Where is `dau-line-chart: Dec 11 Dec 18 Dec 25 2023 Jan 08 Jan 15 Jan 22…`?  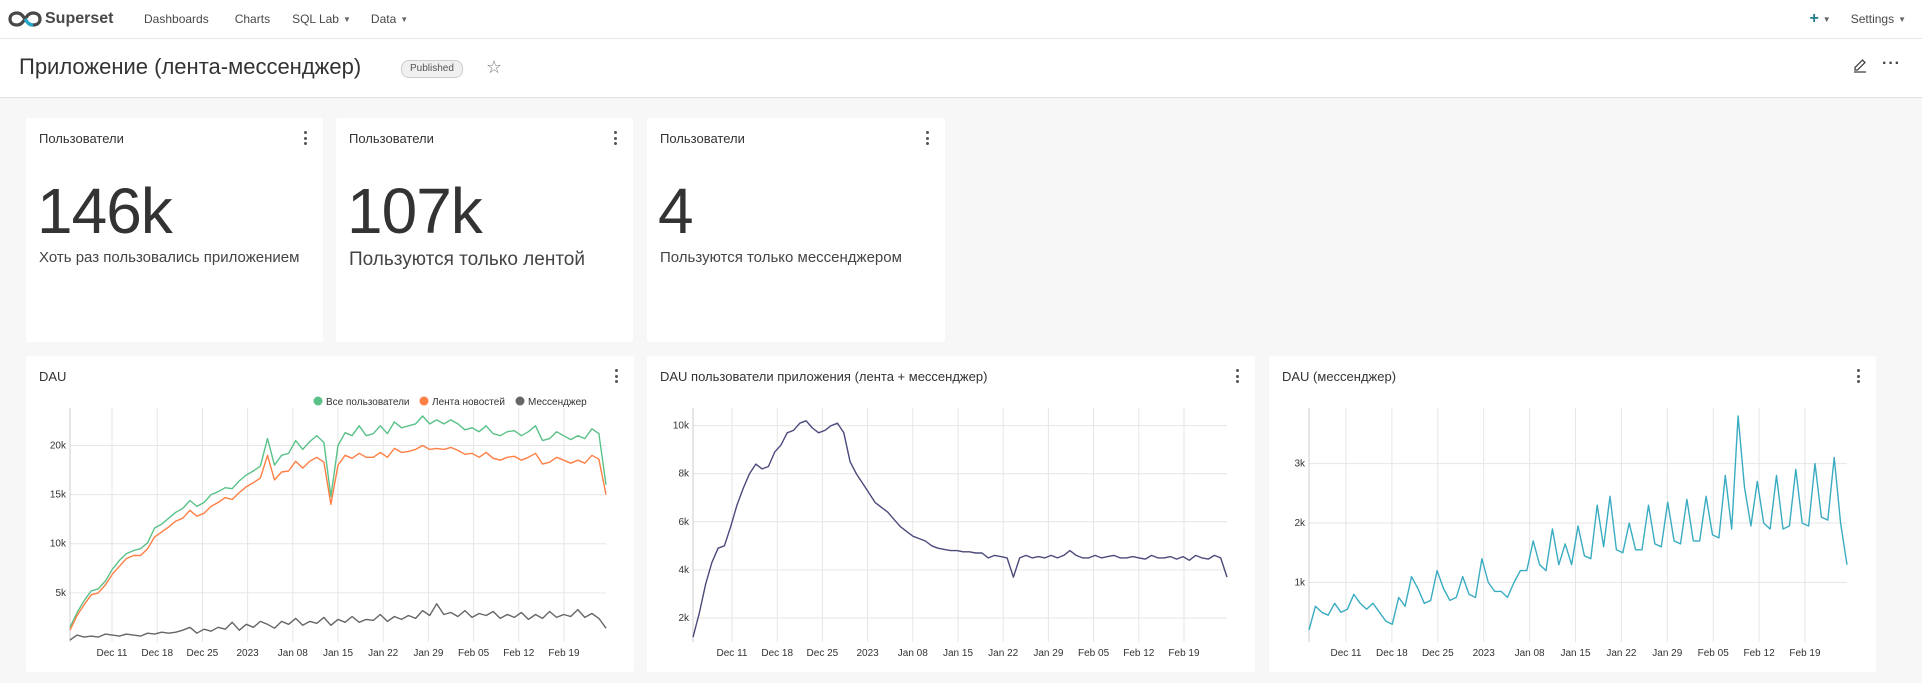
dau-line-chart: Dec 11 Dec 18 Dec 25 2023 Jan 08 Jan 15 Jan 22… is located at coordinates (330, 514).